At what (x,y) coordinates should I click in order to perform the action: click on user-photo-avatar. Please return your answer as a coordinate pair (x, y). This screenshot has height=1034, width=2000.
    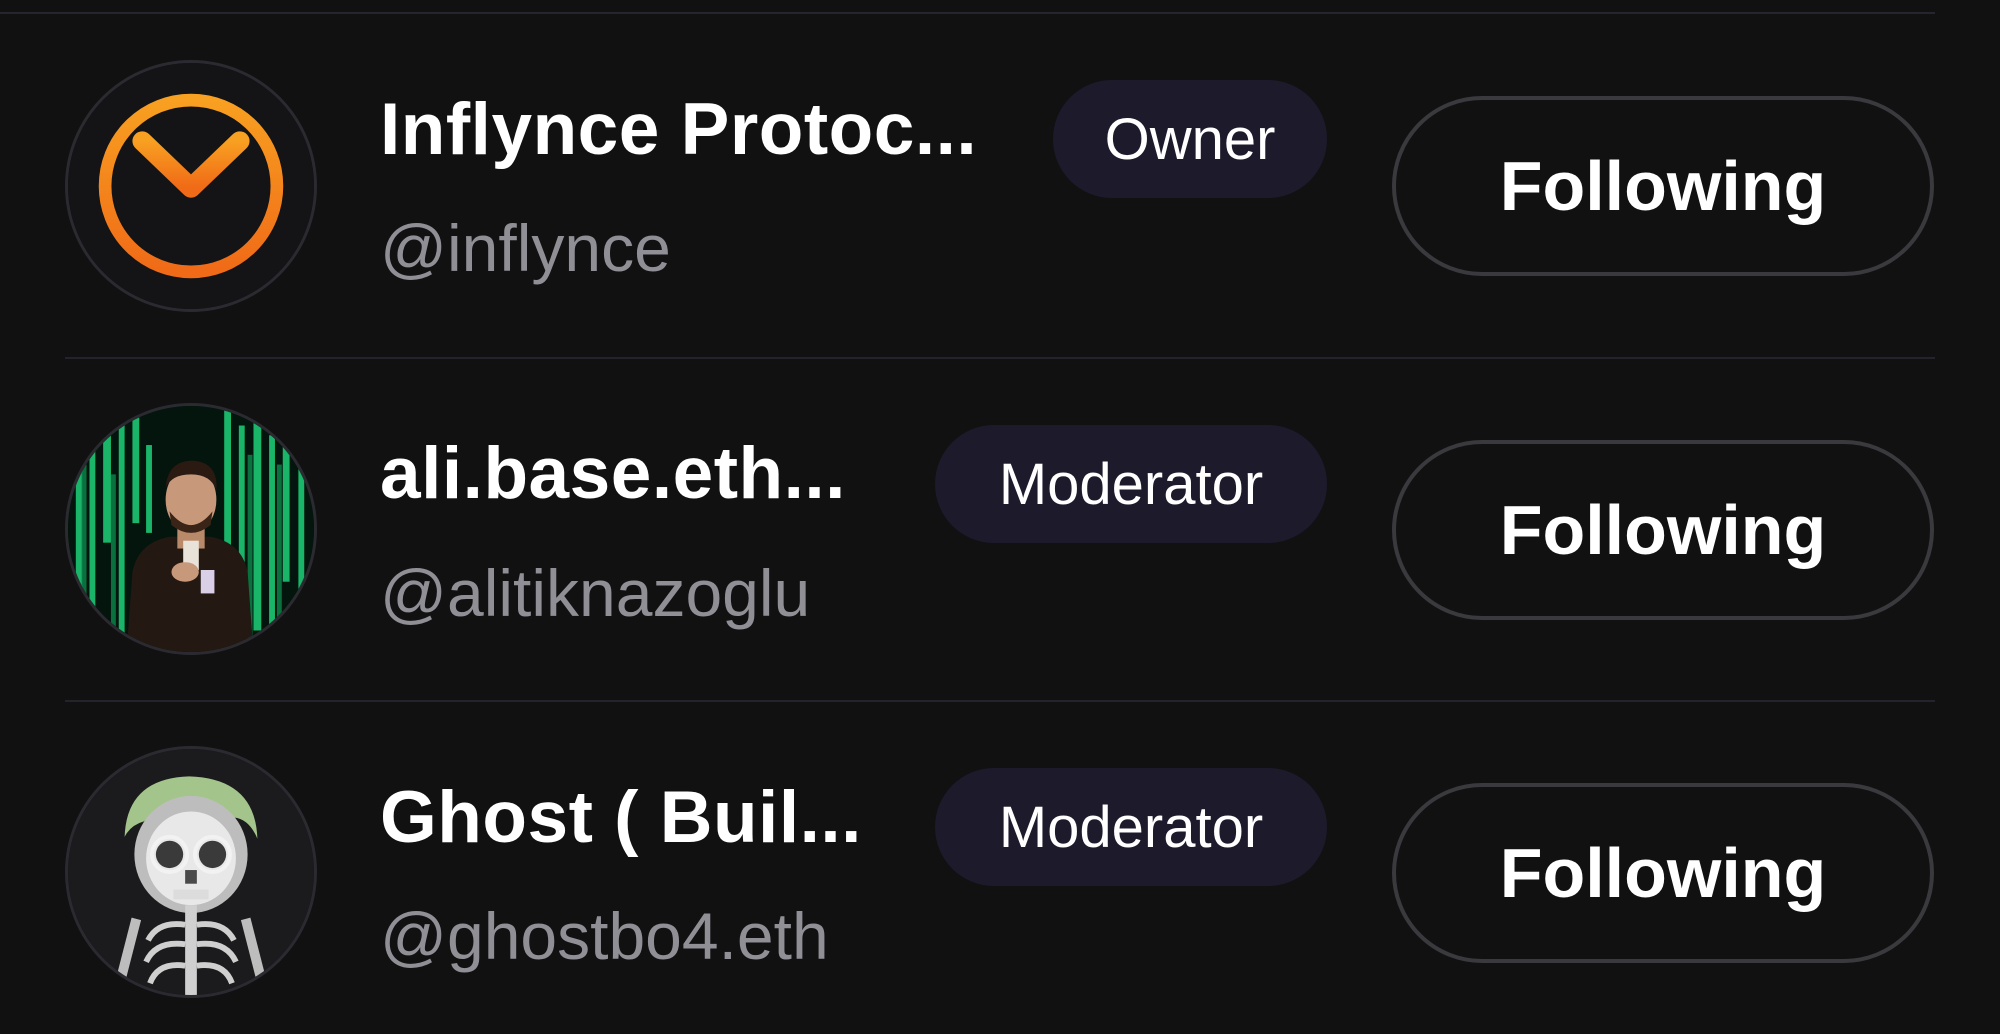
    Looking at the image, I should click on (191, 529).